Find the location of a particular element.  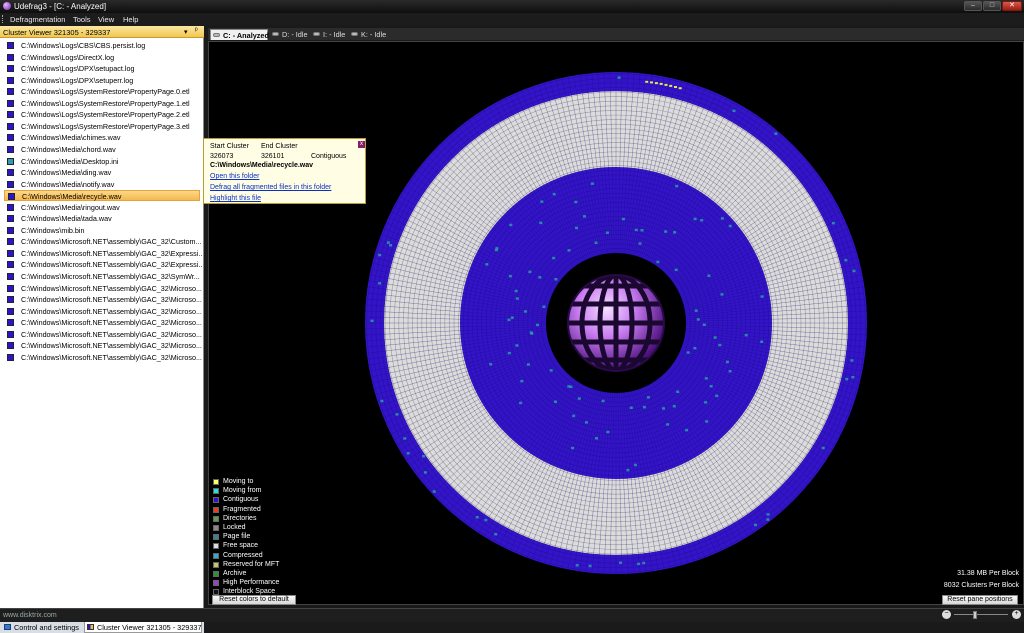

reset-colors-button: Reset colors to default is located at coordinates (254, 600).